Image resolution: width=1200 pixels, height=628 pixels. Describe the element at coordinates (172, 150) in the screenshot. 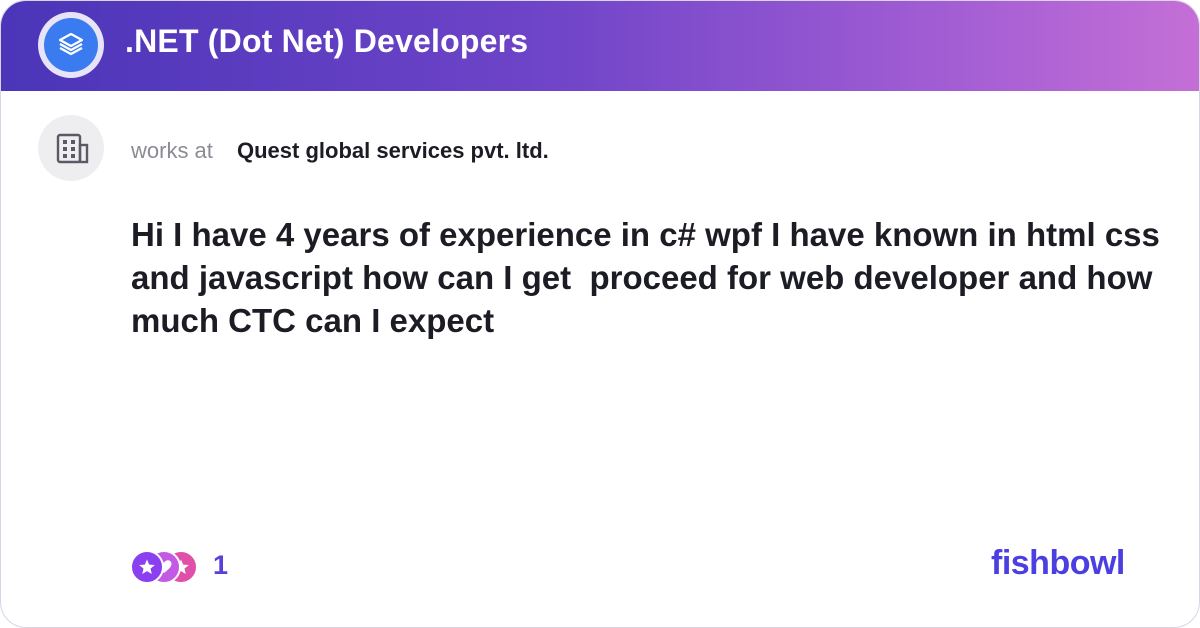

I see `works-at-label: works at` at that location.